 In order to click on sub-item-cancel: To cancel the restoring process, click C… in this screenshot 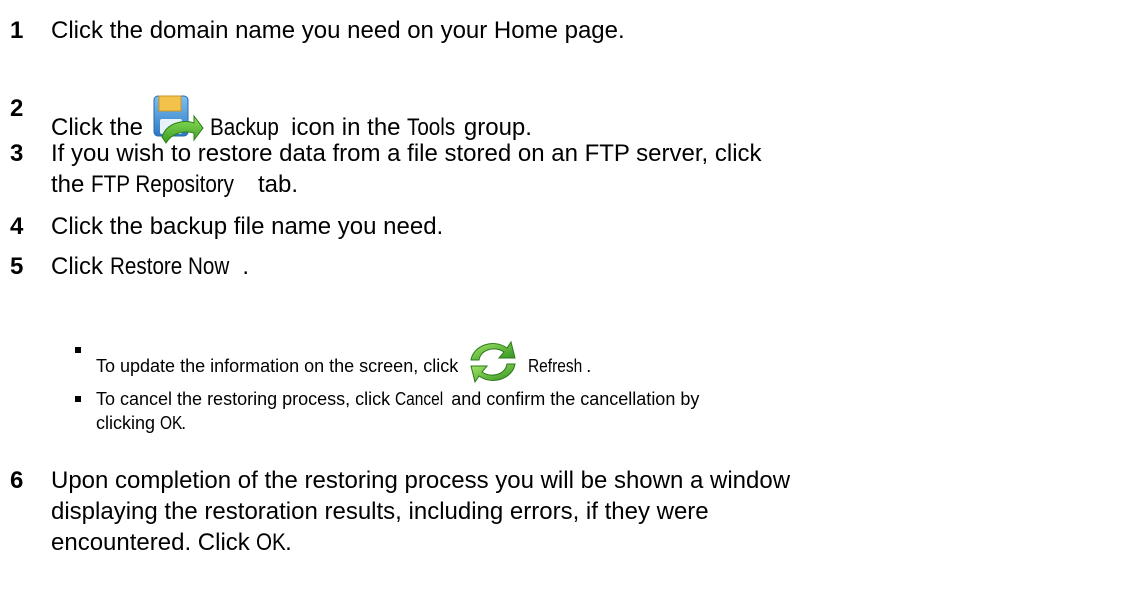, I will do `click(605, 411)`.